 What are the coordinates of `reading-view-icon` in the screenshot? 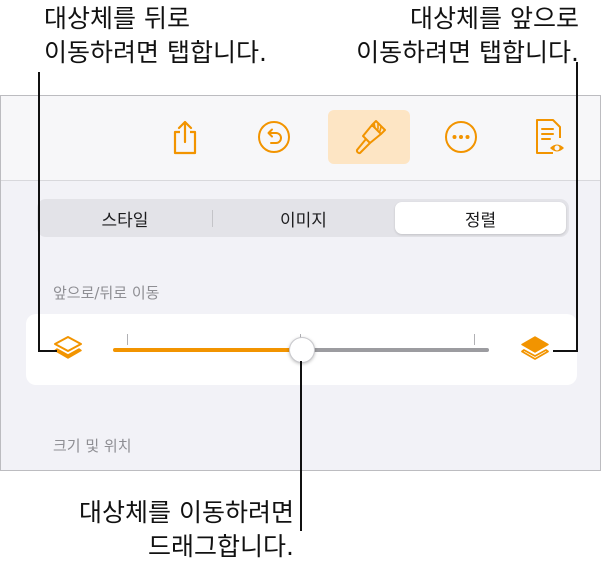 It's located at (550, 136).